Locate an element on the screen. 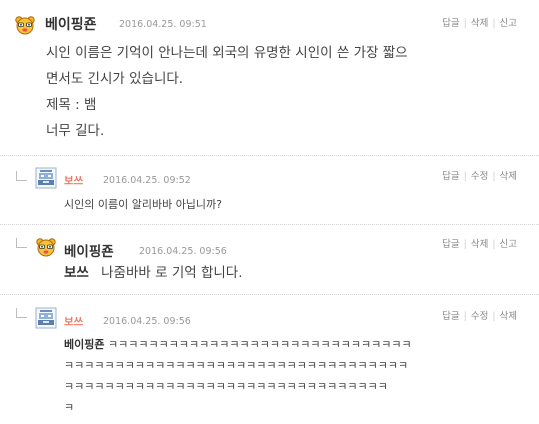  comment-body: 시인의 이름이 알리바바 아닙니까? is located at coordinates (143, 205).